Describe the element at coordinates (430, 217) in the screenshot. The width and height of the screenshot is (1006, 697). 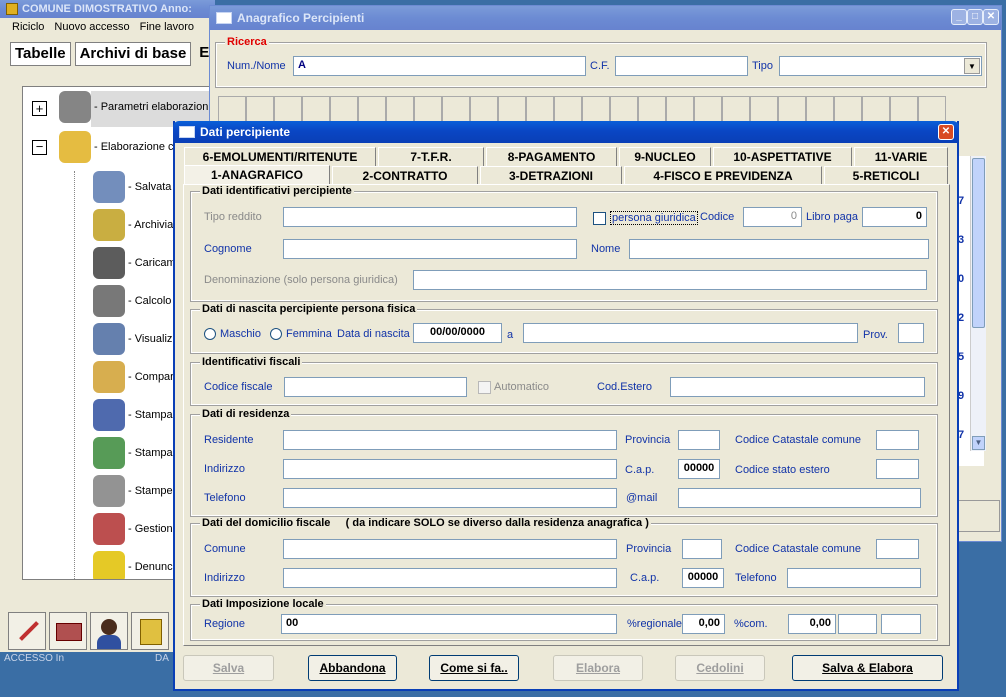
I see `tipo-reddito-input` at that location.